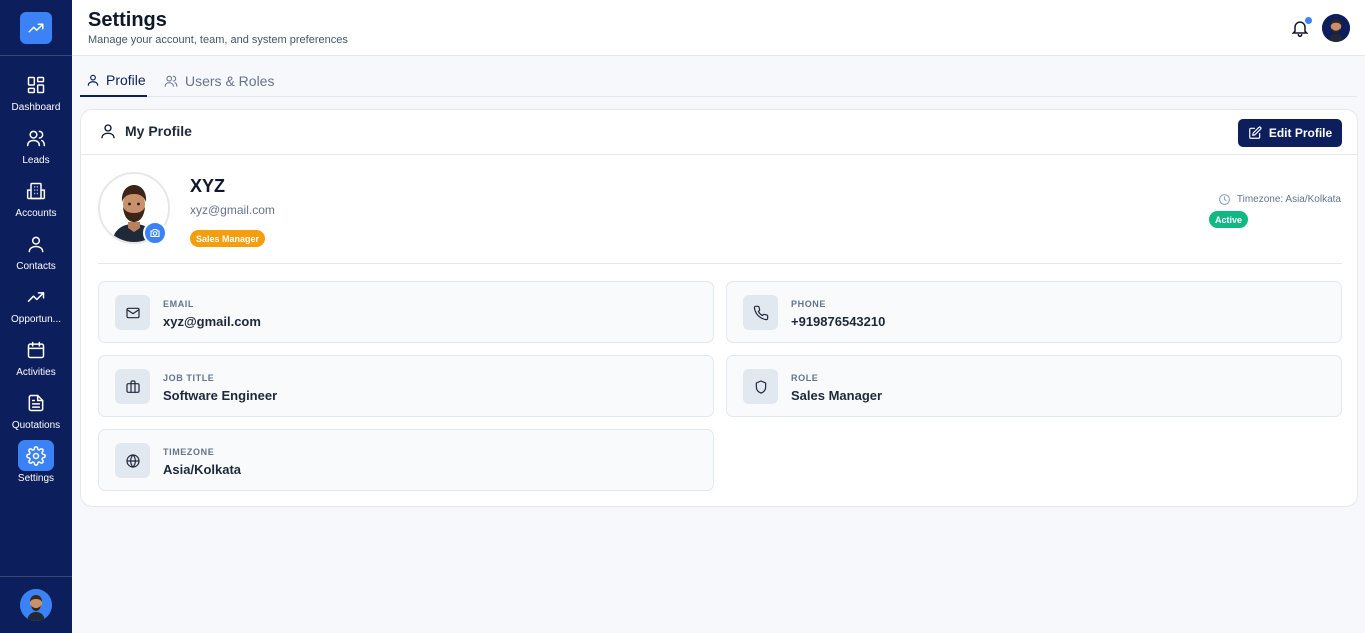 The image size is (1365, 633). I want to click on field-value: Sales Manager, so click(837, 395).